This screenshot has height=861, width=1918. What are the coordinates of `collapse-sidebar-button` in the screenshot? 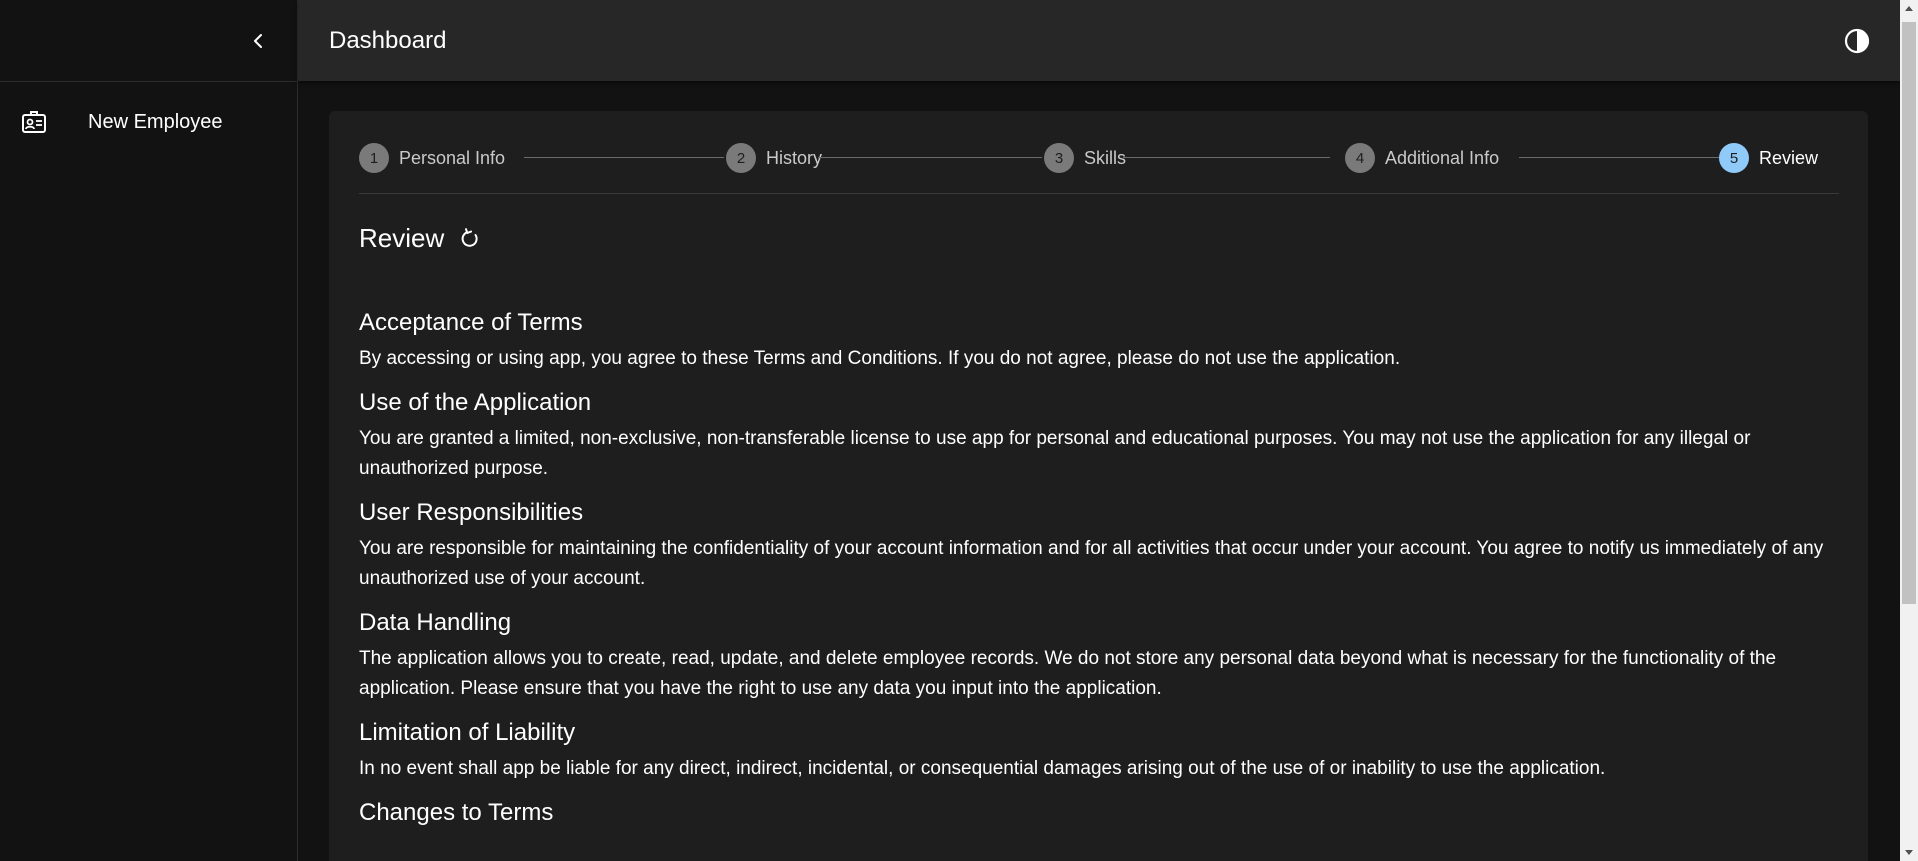 It's located at (258, 41).